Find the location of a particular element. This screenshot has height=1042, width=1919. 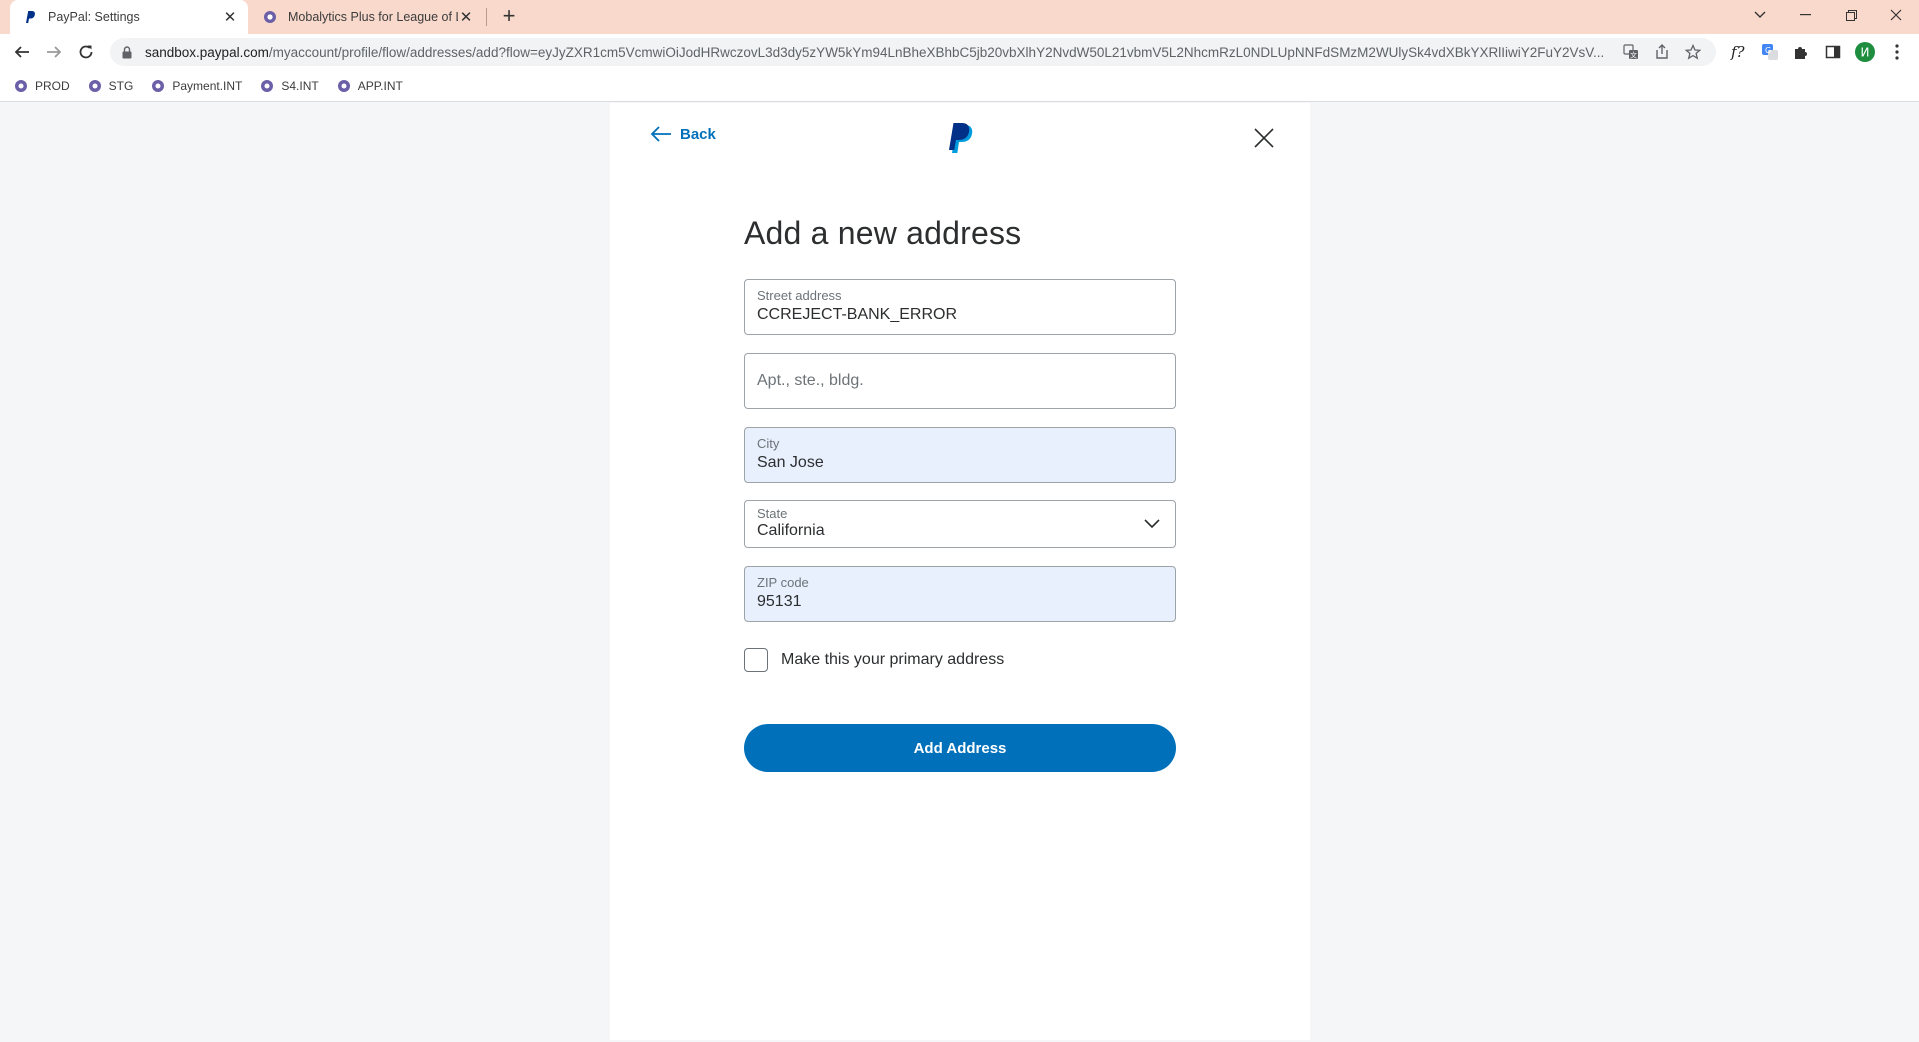

paypal-logo-icon is located at coordinates (961, 138).